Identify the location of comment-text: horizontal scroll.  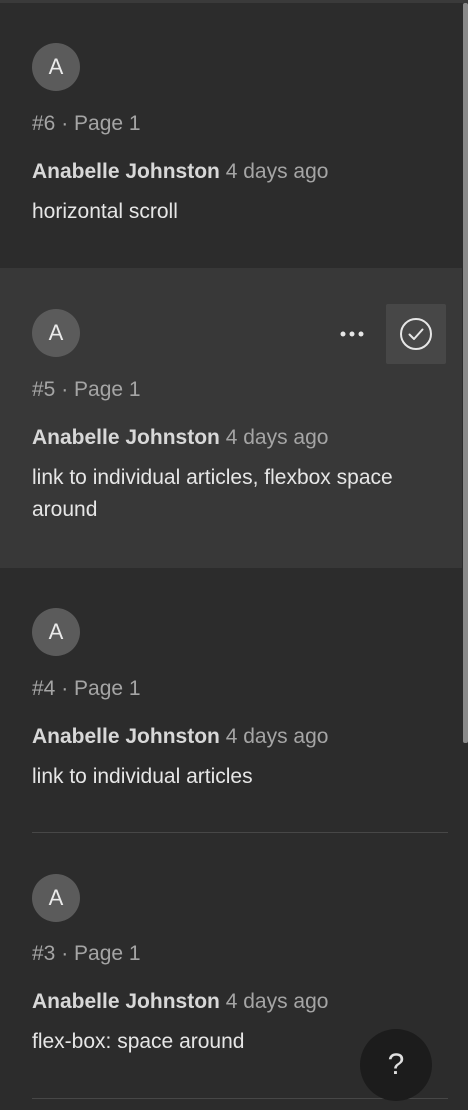
(105, 211).